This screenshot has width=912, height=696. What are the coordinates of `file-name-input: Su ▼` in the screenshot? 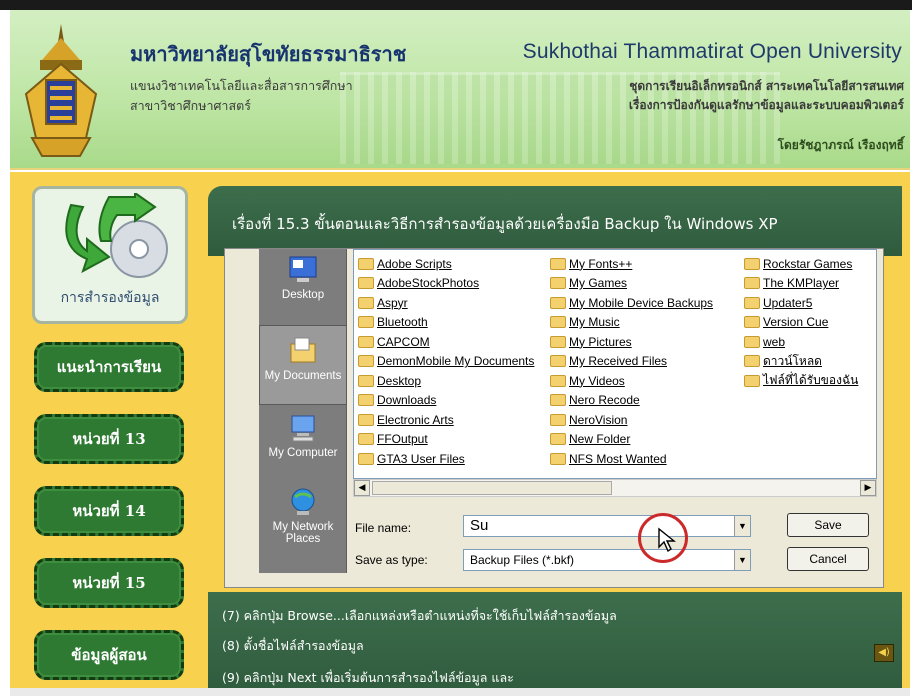 It's located at (607, 526).